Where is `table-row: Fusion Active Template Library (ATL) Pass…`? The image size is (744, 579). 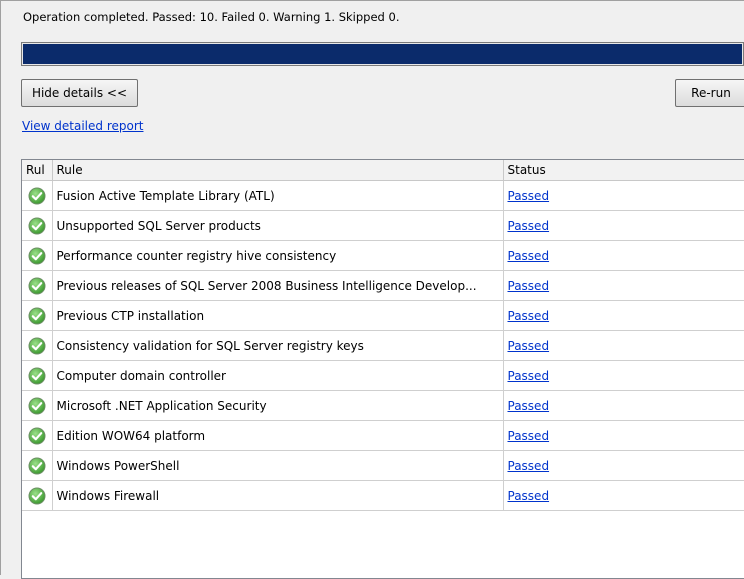 table-row: Fusion Active Template Library (ATL) Pass… is located at coordinates (383, 195).